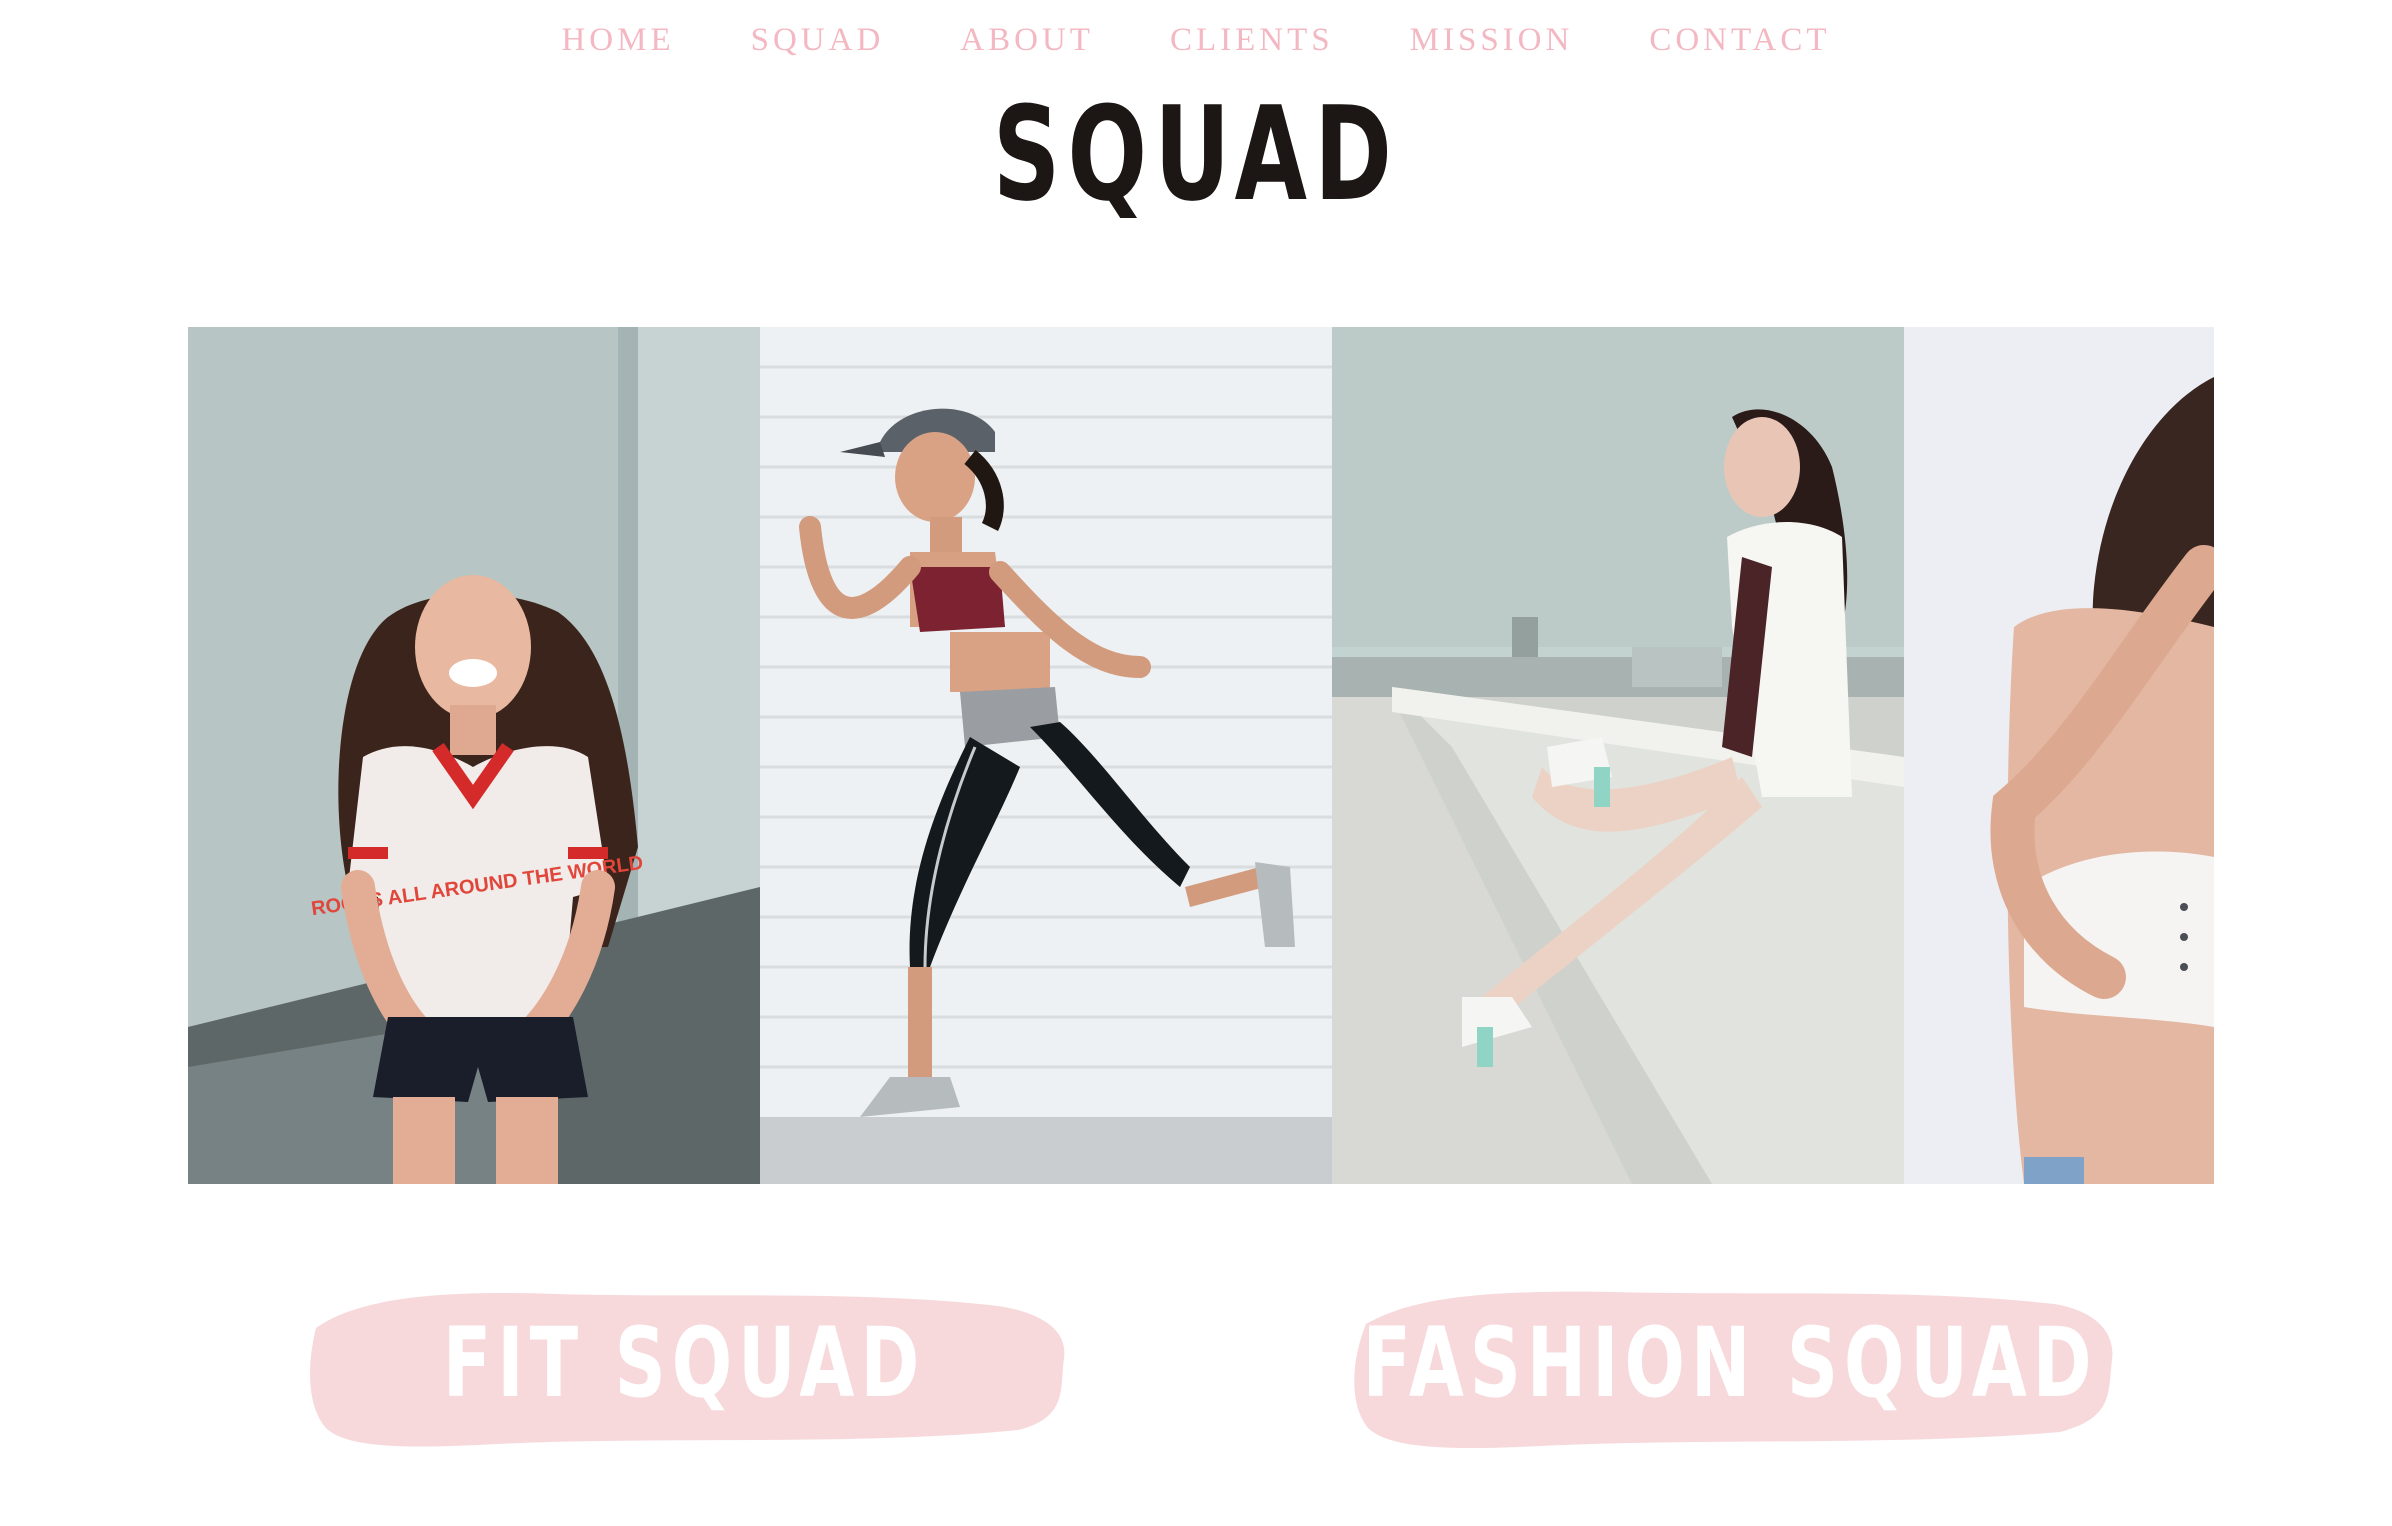  I want to click on nav-home: HOME, so click(617, 40).